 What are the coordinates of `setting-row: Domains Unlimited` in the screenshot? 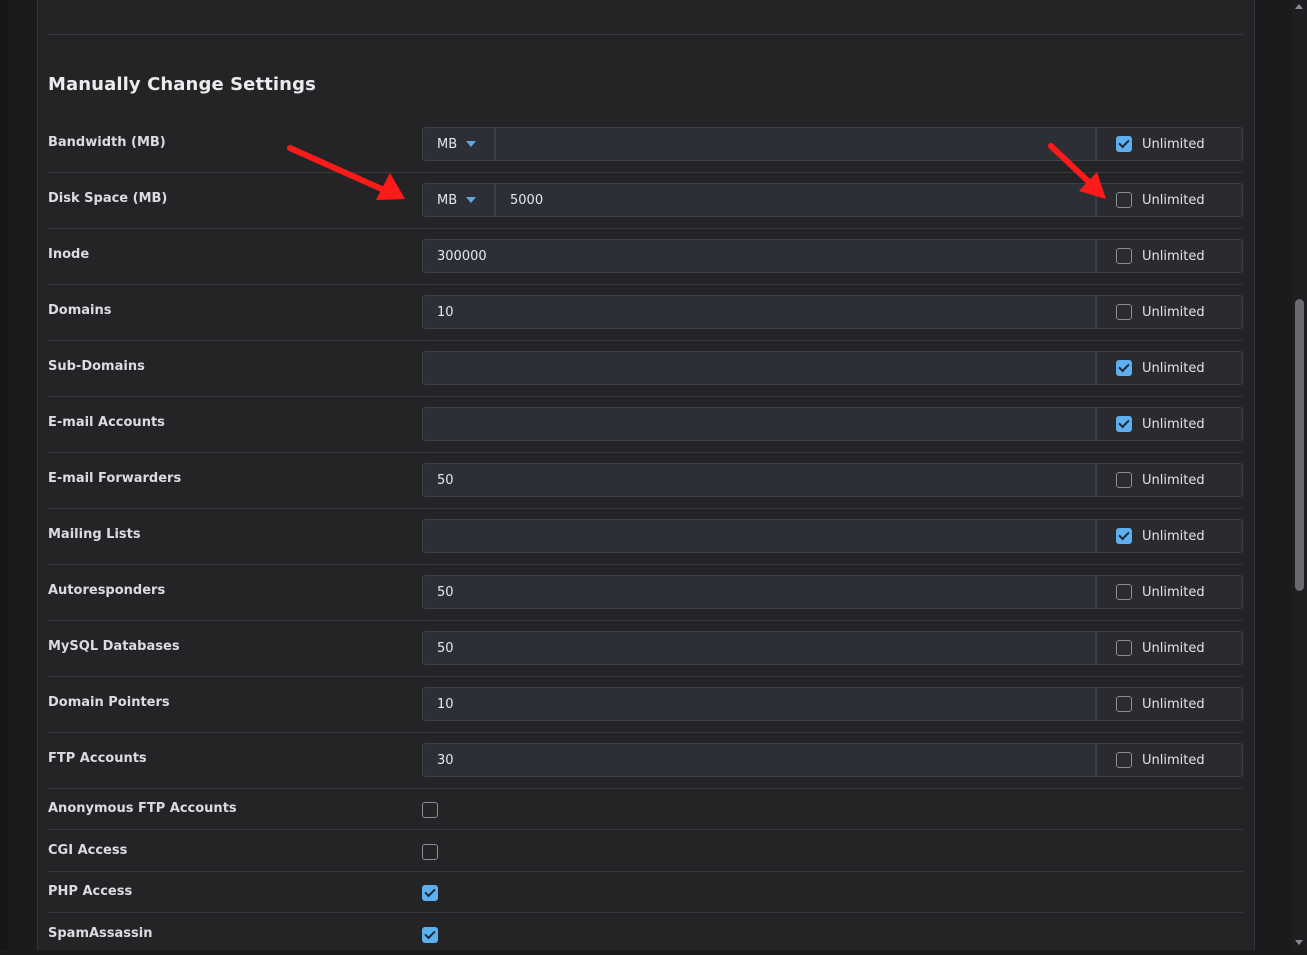 It's located at (645, 318).